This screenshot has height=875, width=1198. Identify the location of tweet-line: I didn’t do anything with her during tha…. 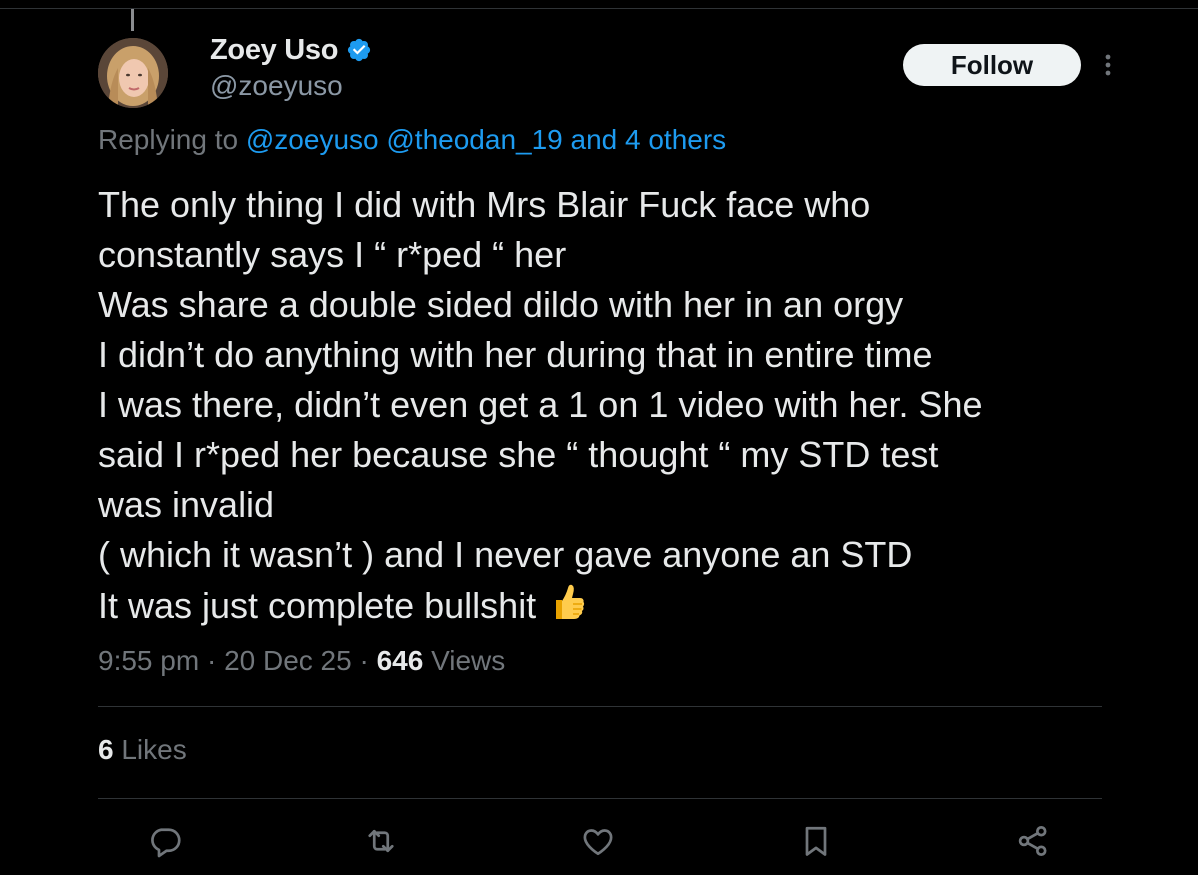
(515, 354).